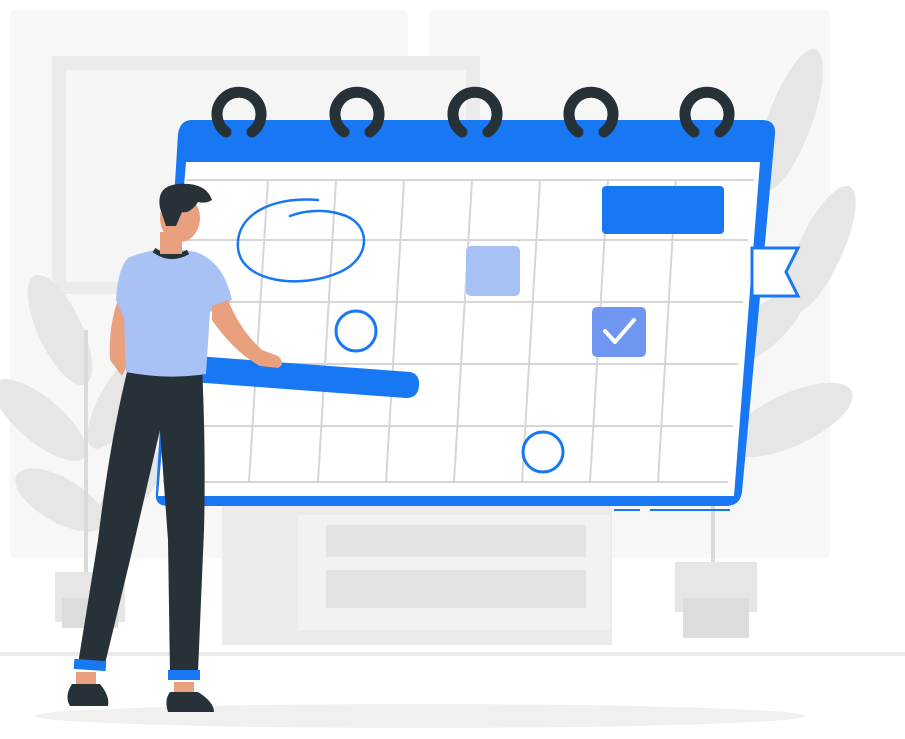 Image resolution: width=905 pixels, height=739 pixels. I want to click on person-pant-cuff-right, so click(184, 675).